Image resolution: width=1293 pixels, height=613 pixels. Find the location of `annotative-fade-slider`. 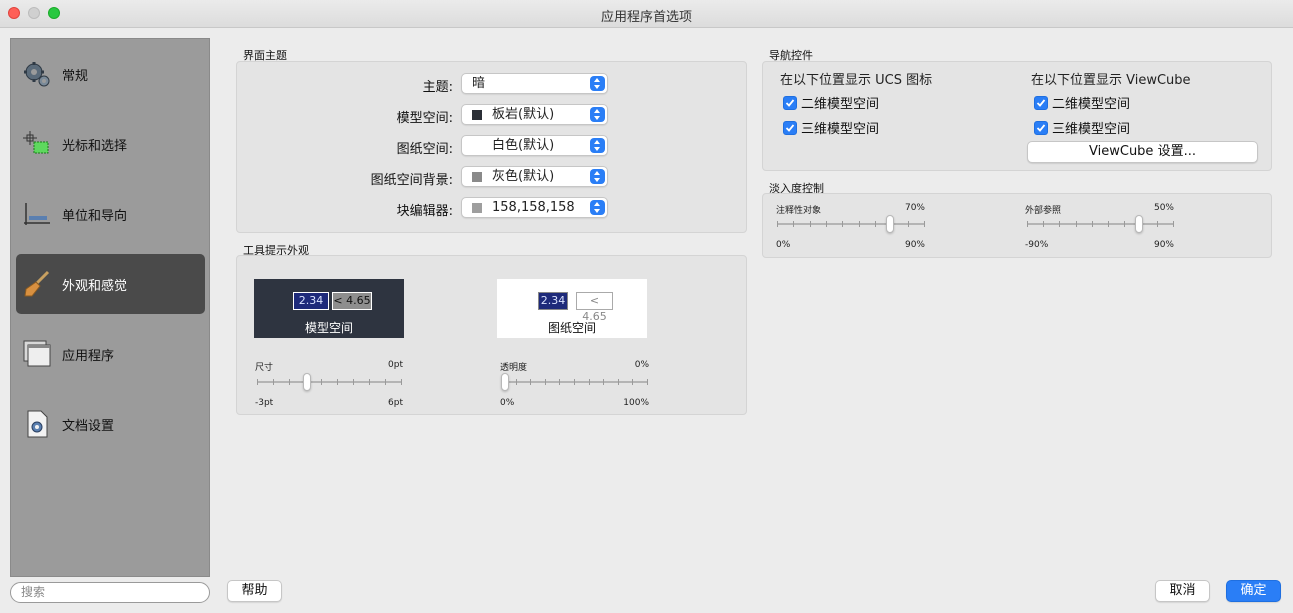

annotative-fade-slider is located at coordinates (851, 224).